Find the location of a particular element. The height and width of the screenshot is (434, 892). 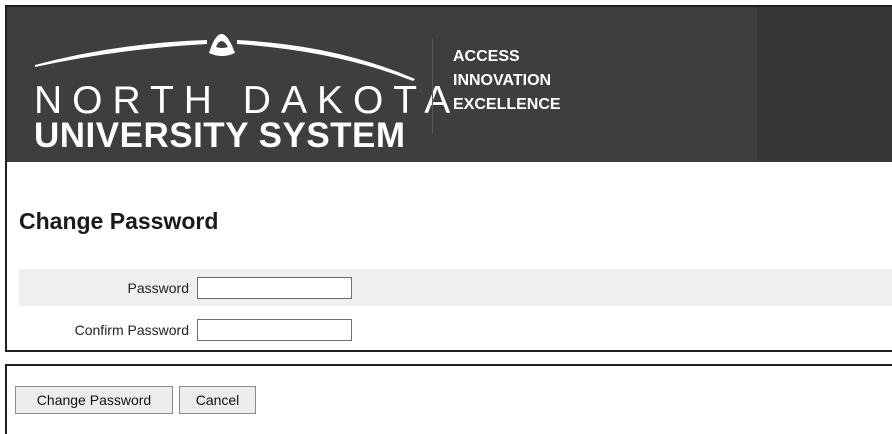

header-tagline: ACCESS INNOVATION EXCELLENCE is located at coordinates (507, 81).